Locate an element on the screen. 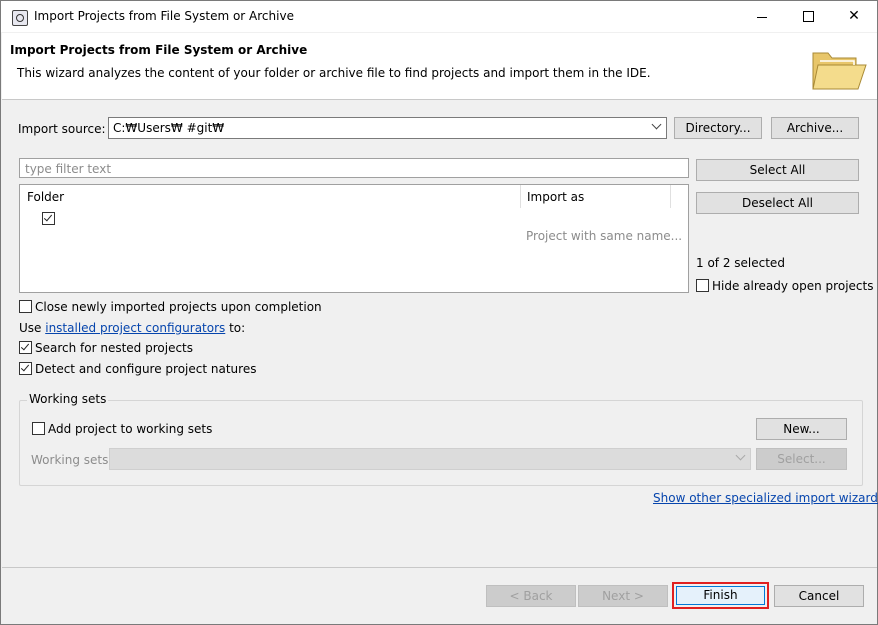  next-button: Next > is located at coordinates (623, 596).